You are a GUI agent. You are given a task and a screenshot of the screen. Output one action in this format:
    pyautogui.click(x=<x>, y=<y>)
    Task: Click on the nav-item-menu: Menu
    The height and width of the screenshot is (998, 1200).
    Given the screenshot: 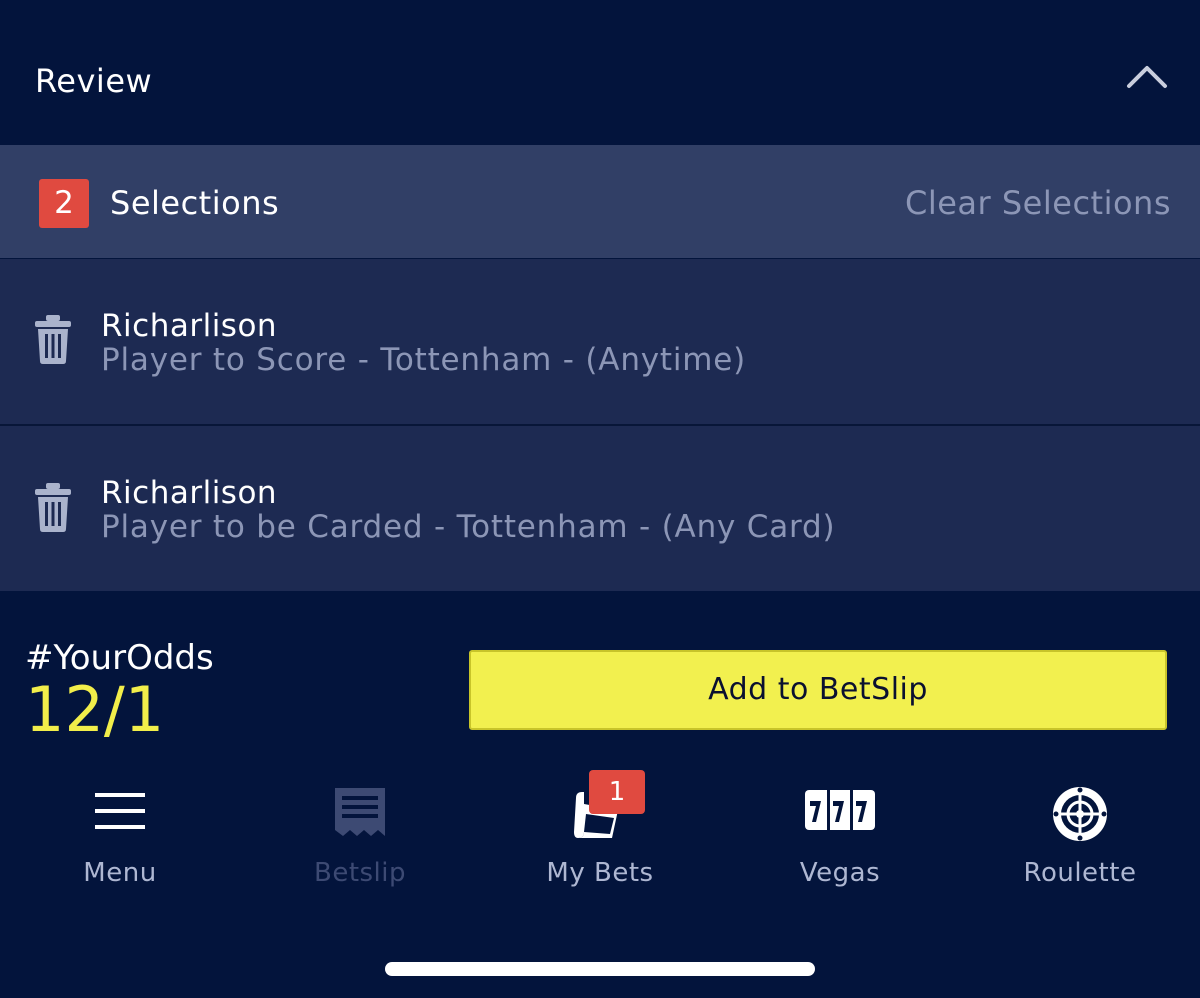 What is the action you would take?
    pyautogui.click(x=120, y=840)
    